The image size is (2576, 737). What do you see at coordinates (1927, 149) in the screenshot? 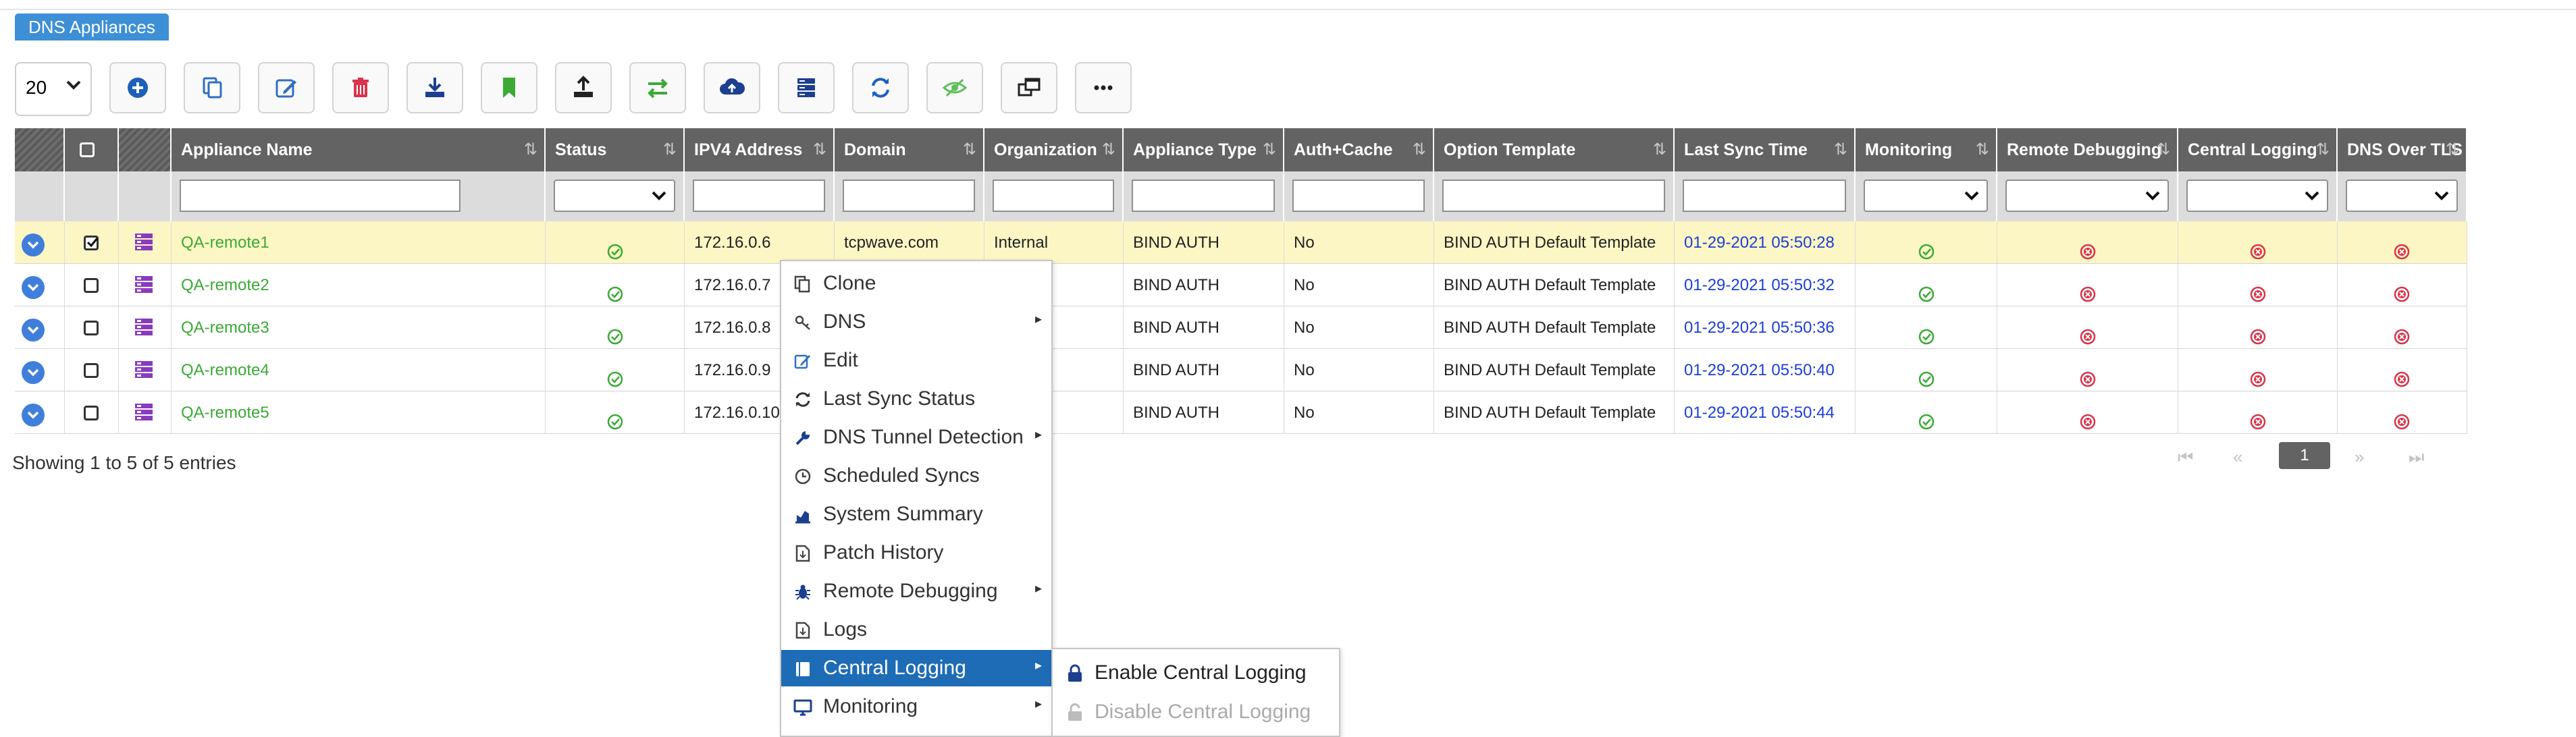
I see `col-monitoring: Monitoring ⇅` at bounding box center [1927, 149].